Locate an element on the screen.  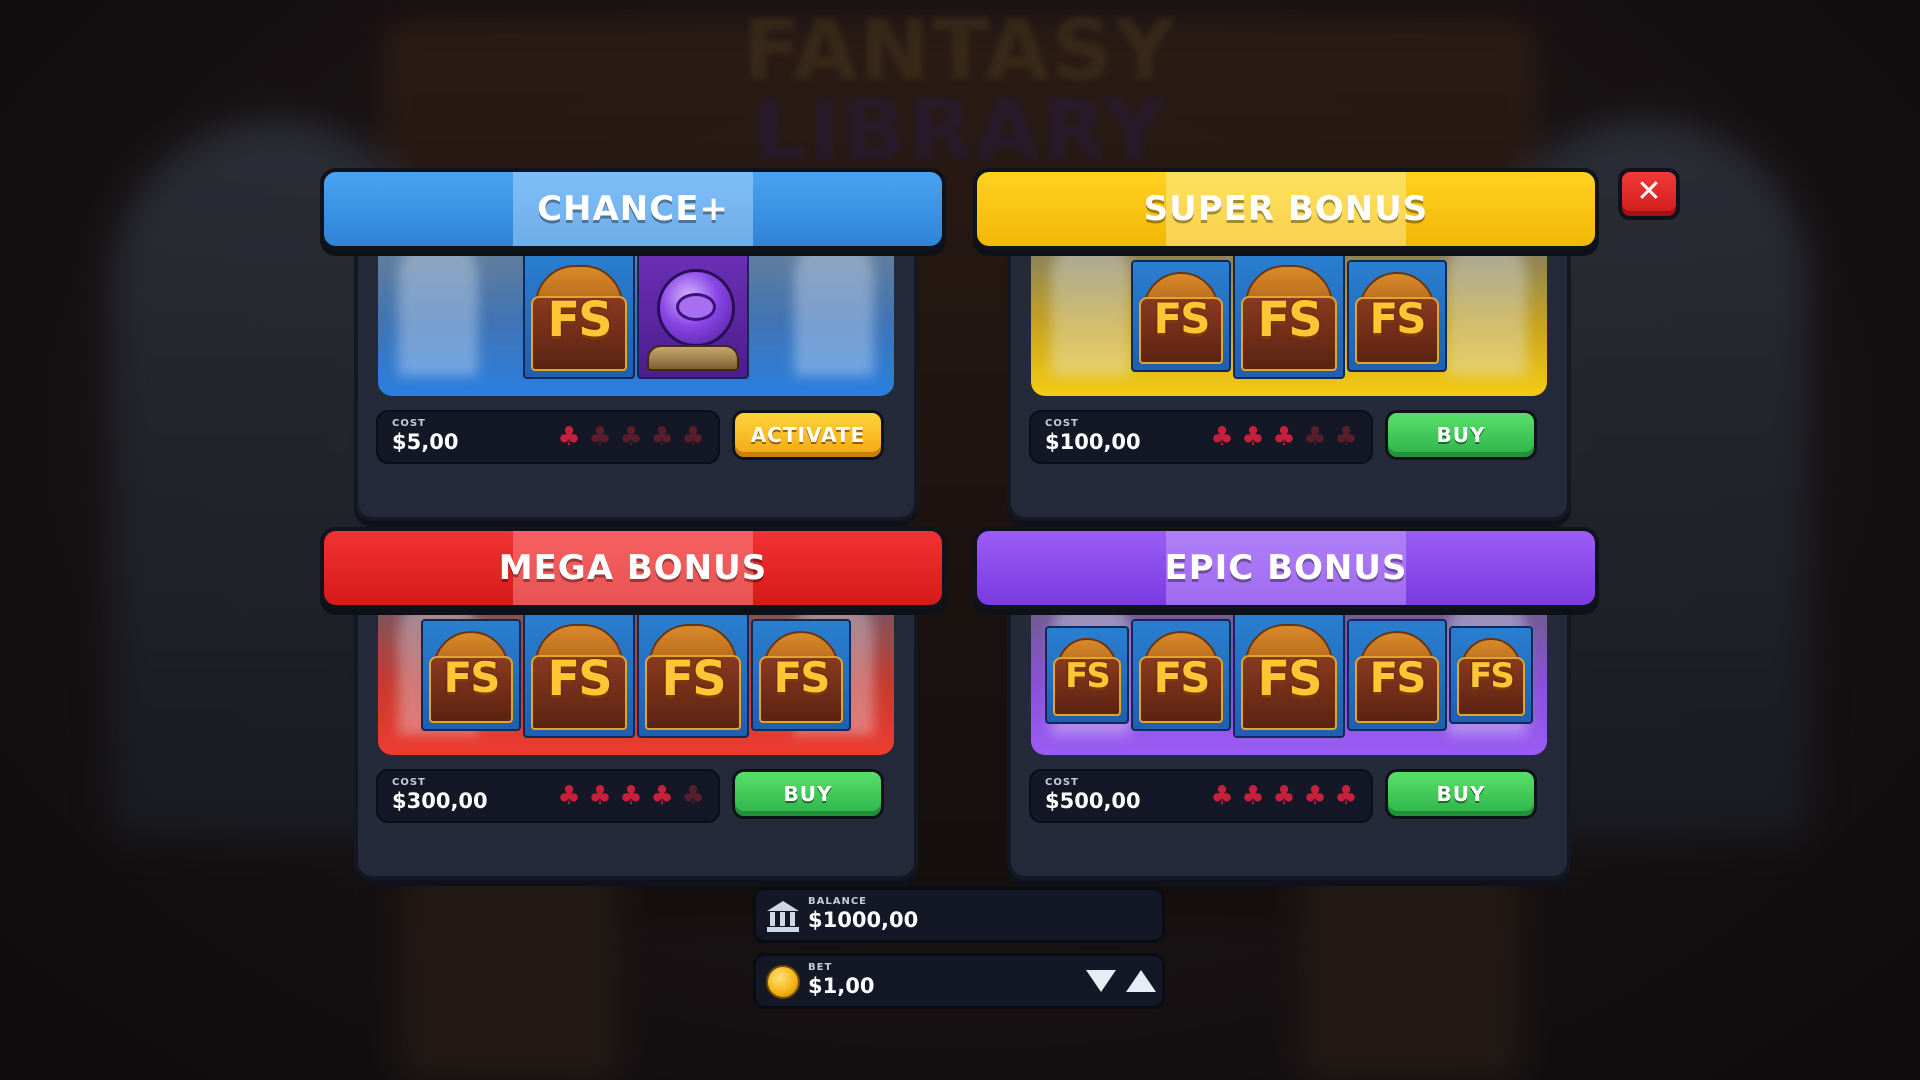
cost-value: $500,00 is located at coordinates (1093, 801).